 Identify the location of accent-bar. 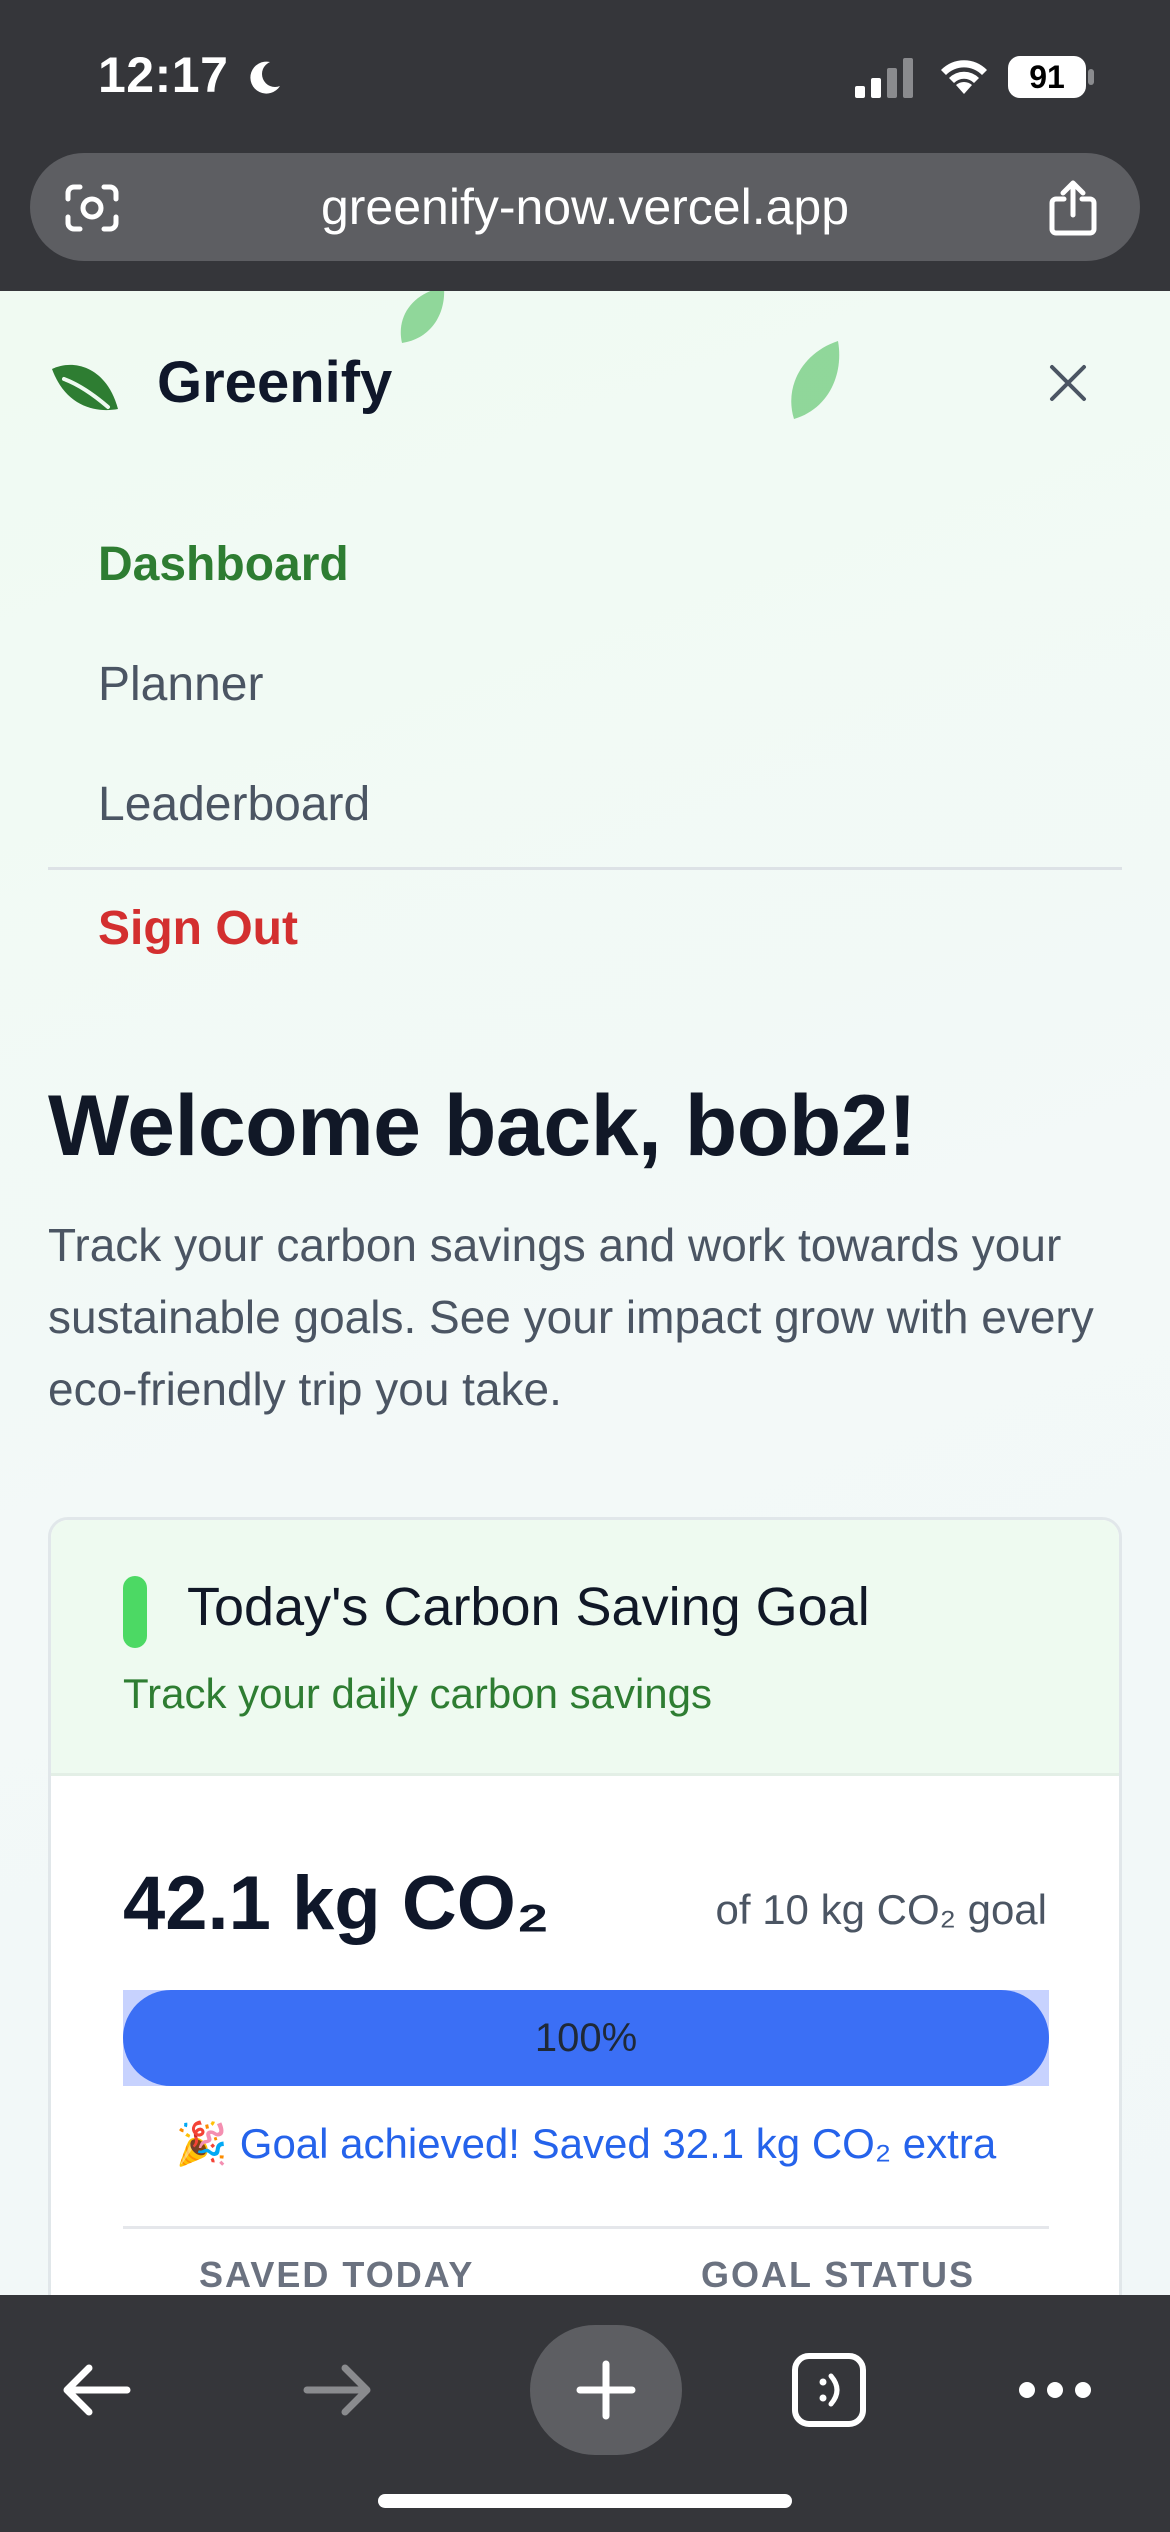
(135, 1612).